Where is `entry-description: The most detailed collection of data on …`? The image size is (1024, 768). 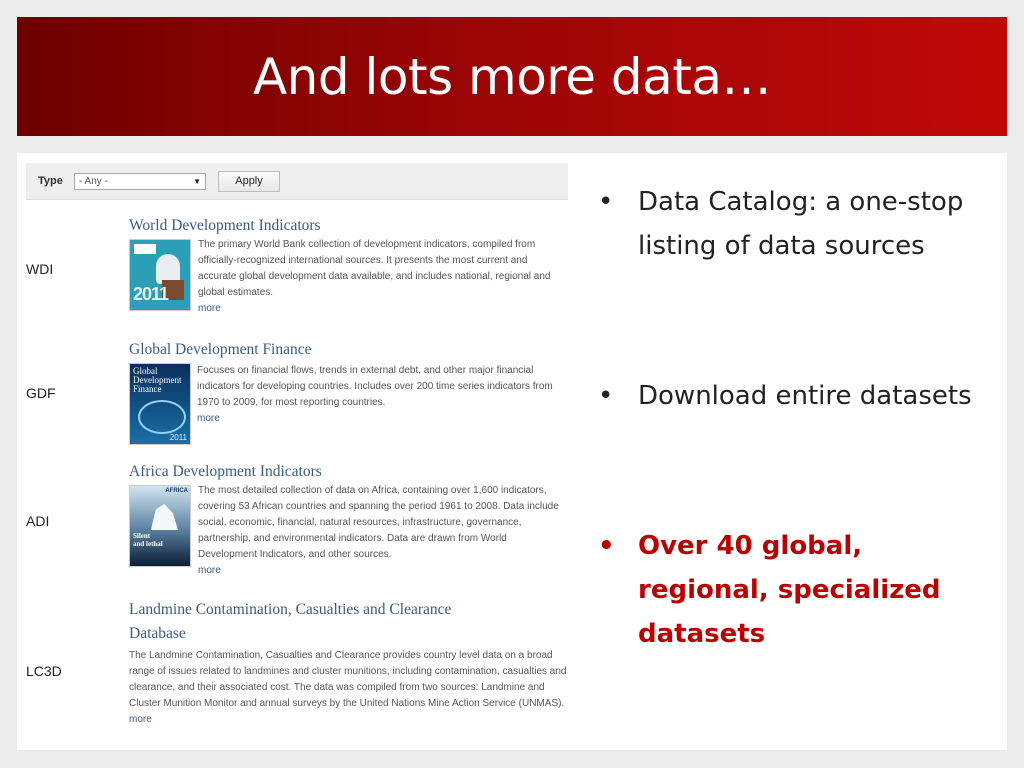 entry-description: The most detailed collection of data on … is located at coordinates (378, 530).